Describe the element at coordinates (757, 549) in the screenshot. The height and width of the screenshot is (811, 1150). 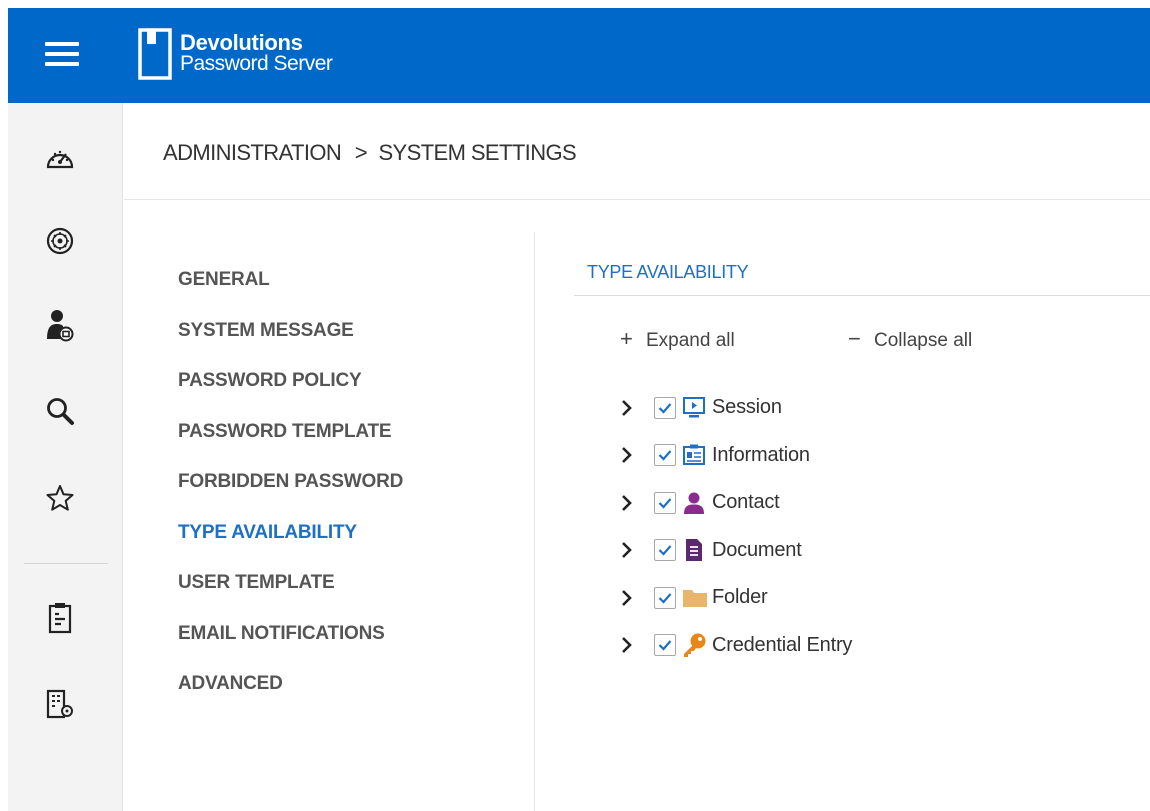
I see `tree-label-document: Document` at that location.